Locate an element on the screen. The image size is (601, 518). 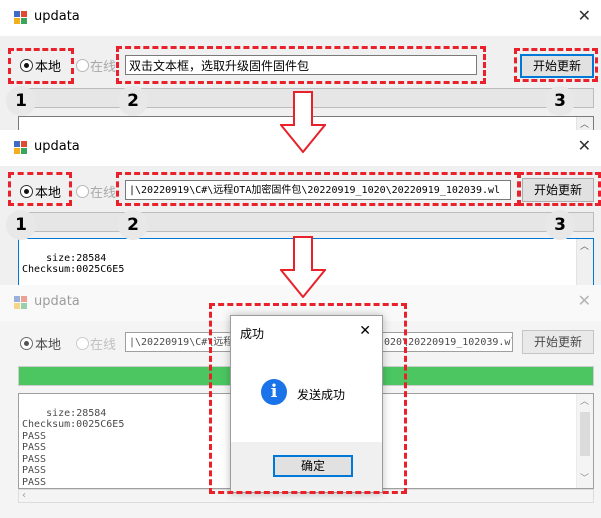
log-scrollbar: ︿ ﹀ is located at coordinates (584, 441).